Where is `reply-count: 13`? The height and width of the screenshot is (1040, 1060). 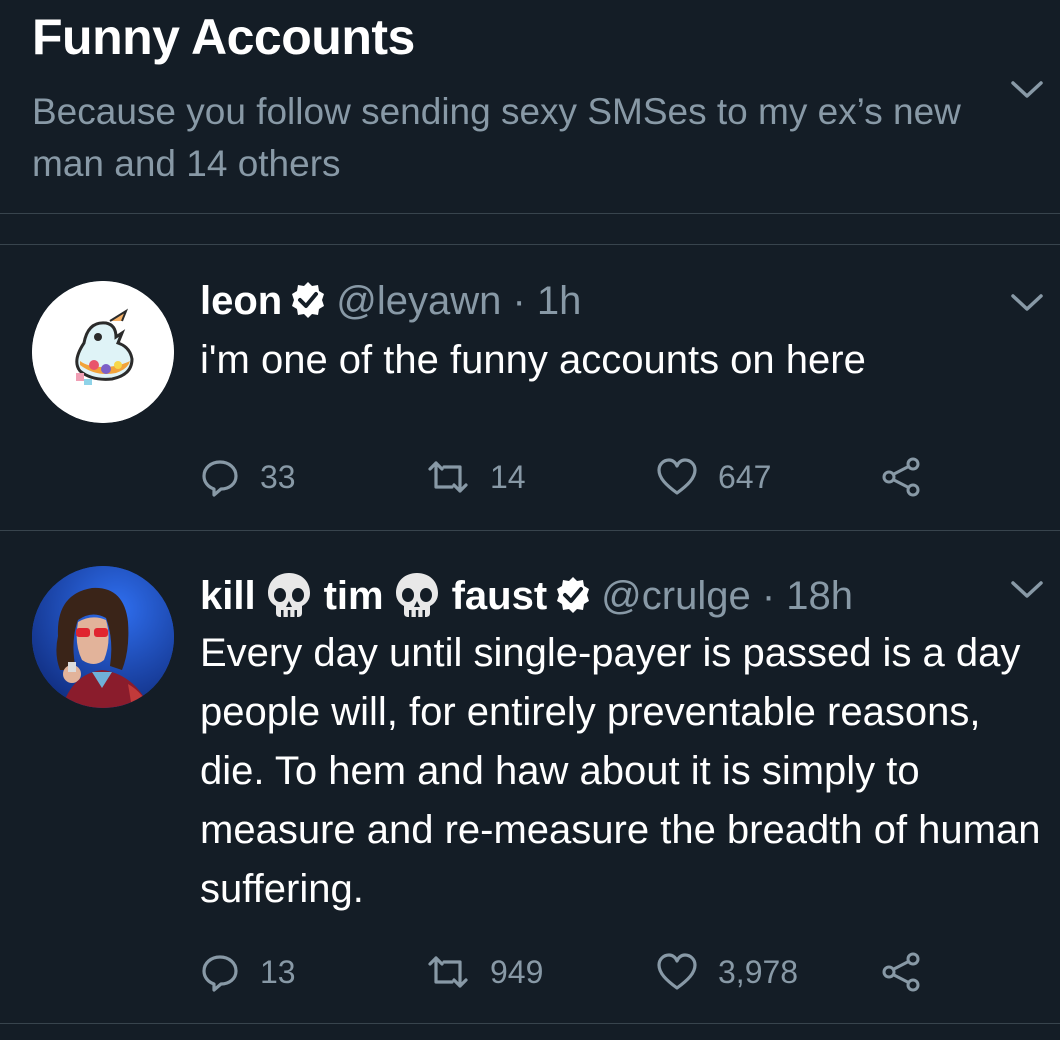
reply-count: 13 is located at coordinates (278, 971).